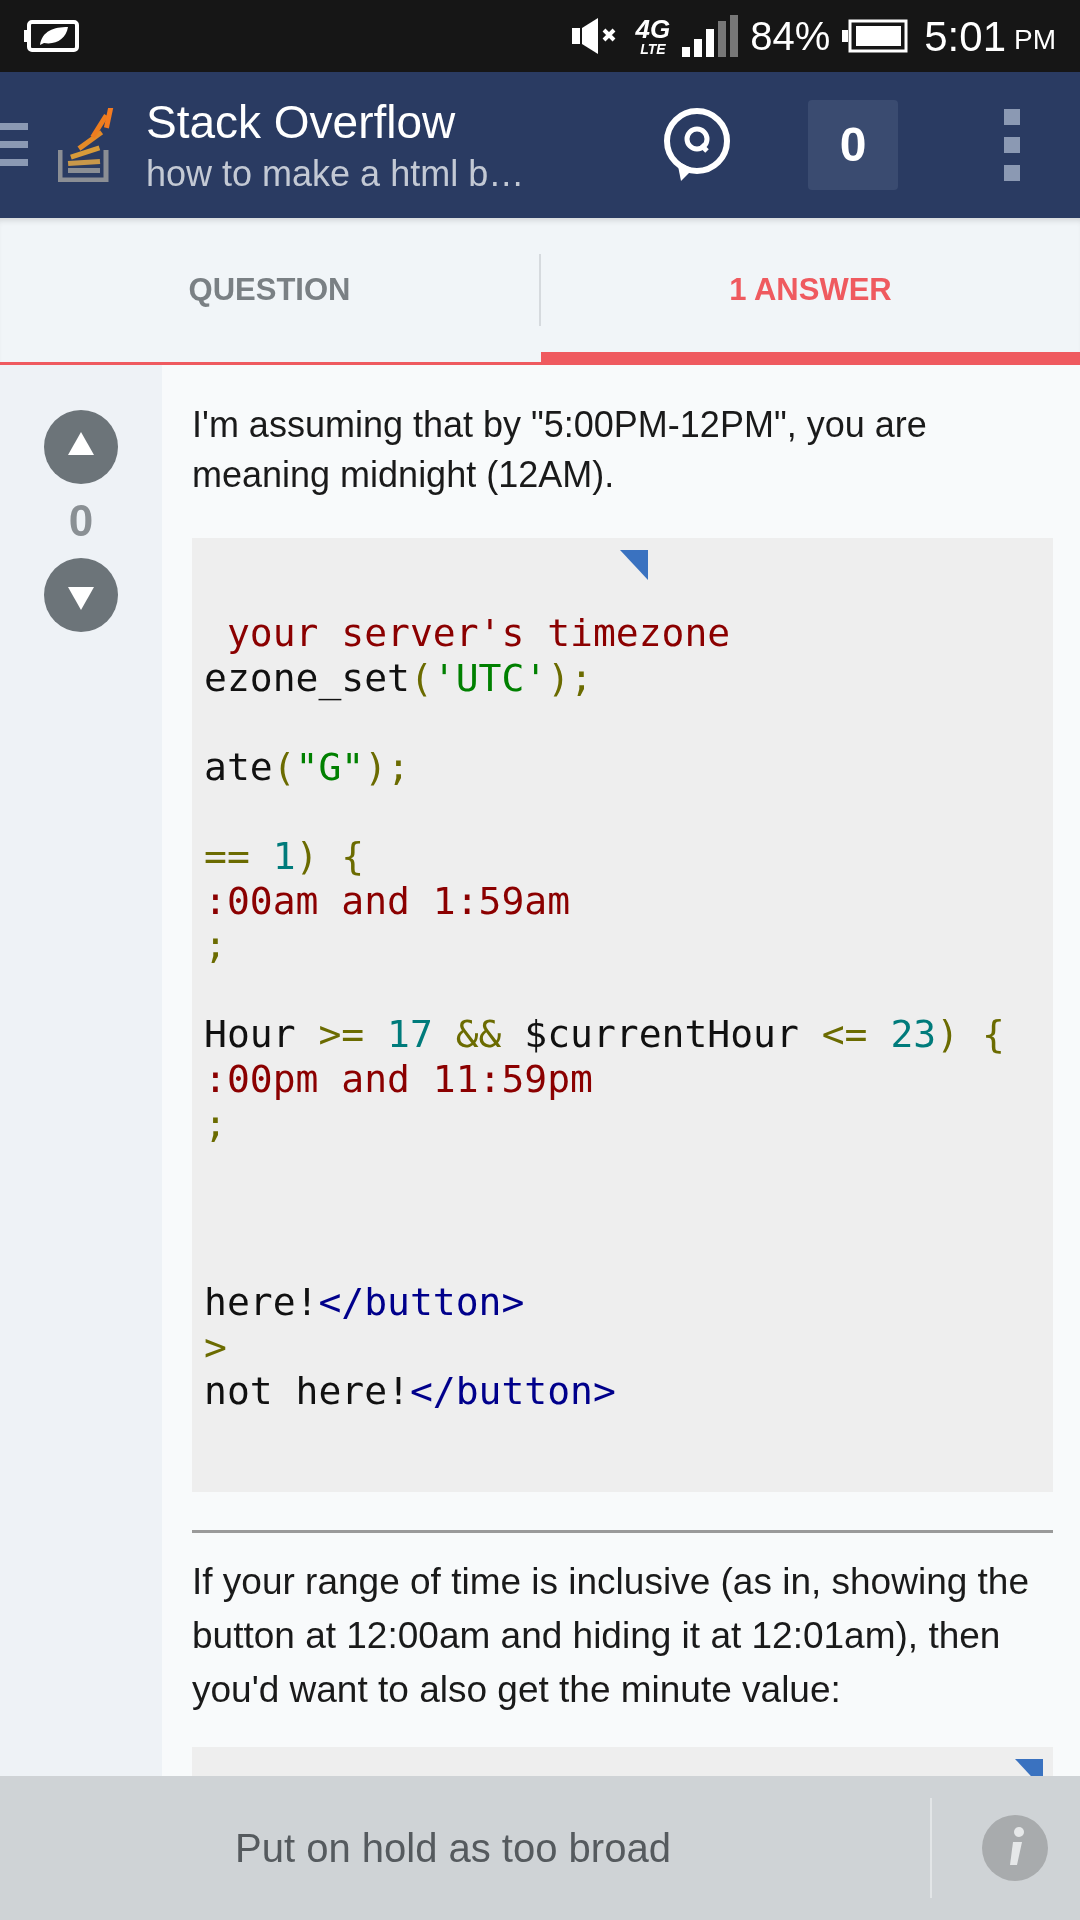 The image size is (1080, 1920). Describe the element at coordinates (81, 521) in the screenshot. I see `vote-count: 0` at that location.